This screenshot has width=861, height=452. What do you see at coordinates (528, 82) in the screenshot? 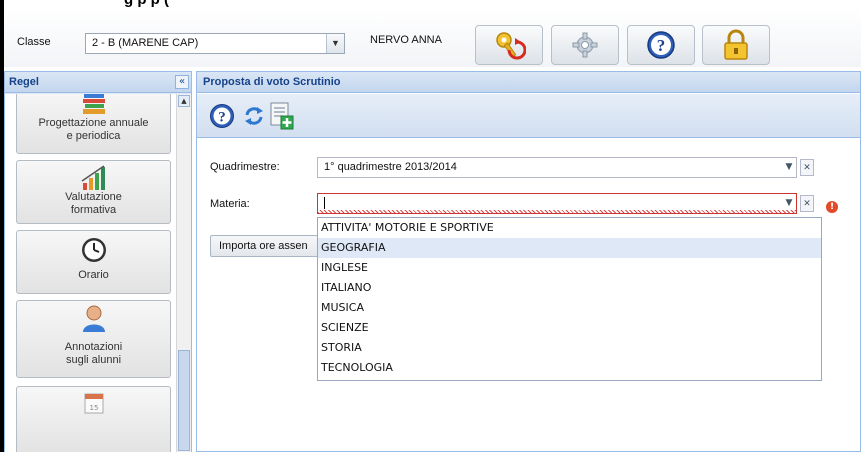
I see `main-panel-header: Proposta di voto Scrutinio` at bounding box center [528, 82].